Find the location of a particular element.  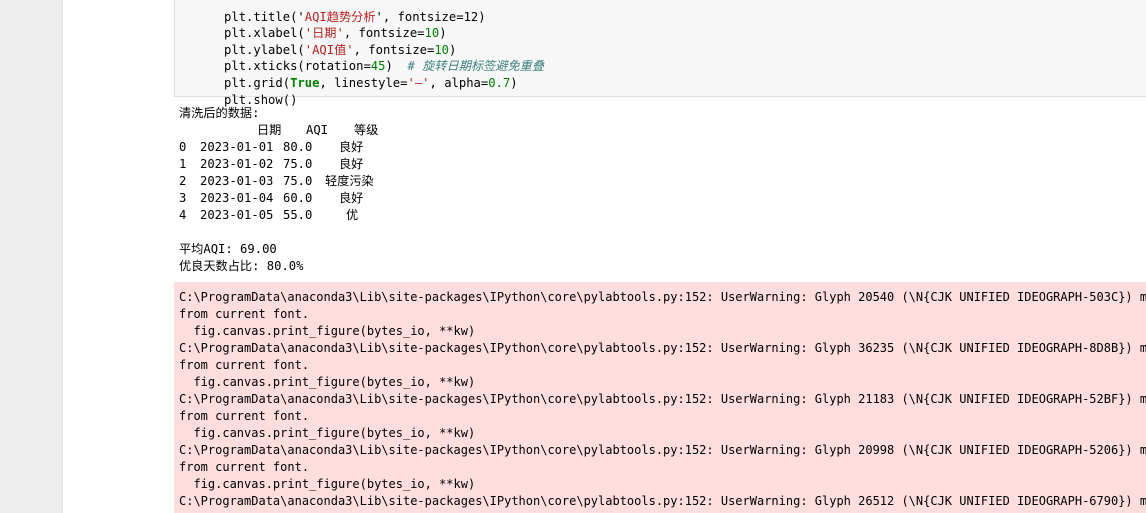

row-date: 2023-01-05 is located at coordinates (237, 215).